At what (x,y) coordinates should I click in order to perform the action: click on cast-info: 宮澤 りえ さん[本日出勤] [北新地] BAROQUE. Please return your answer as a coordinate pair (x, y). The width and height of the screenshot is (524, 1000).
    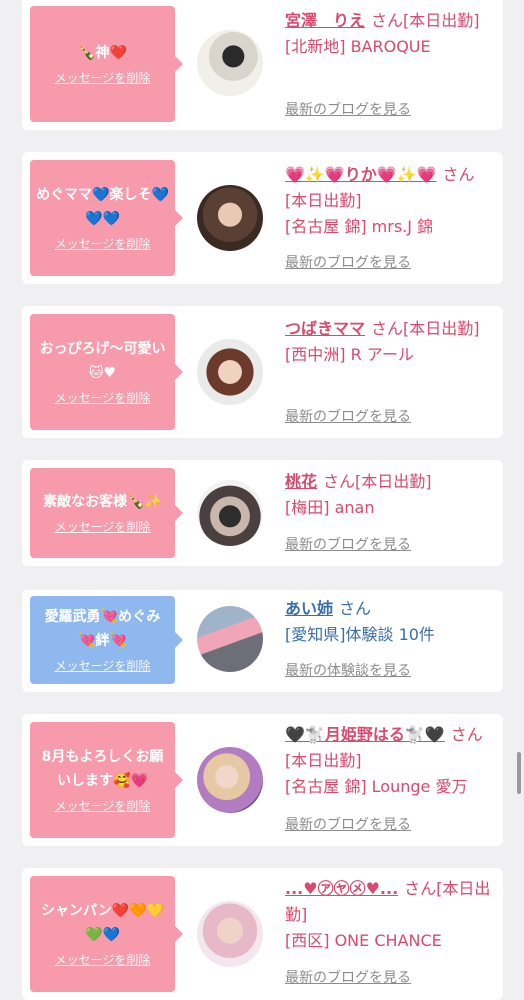
    Looking at the image, I should click on (389, 34).